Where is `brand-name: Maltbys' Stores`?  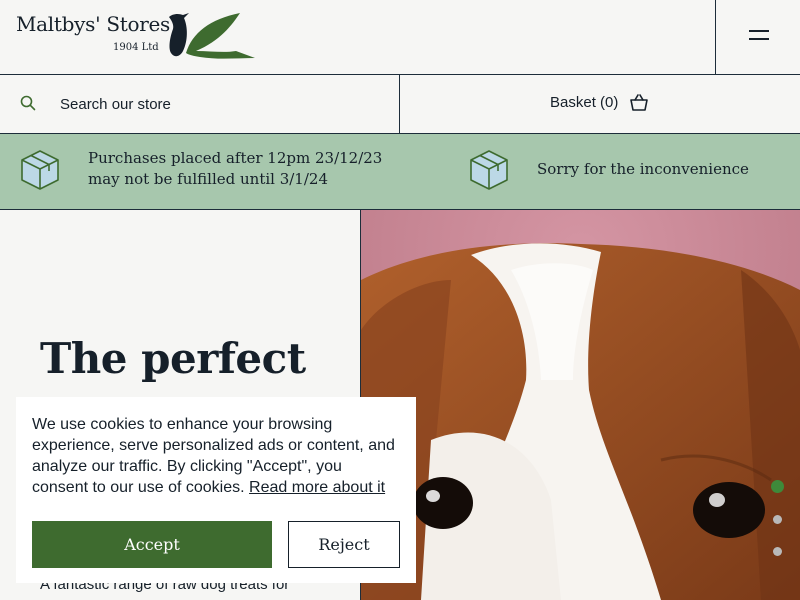
brand-name: Maltbys' Stores is located at coordinates (93, 24).